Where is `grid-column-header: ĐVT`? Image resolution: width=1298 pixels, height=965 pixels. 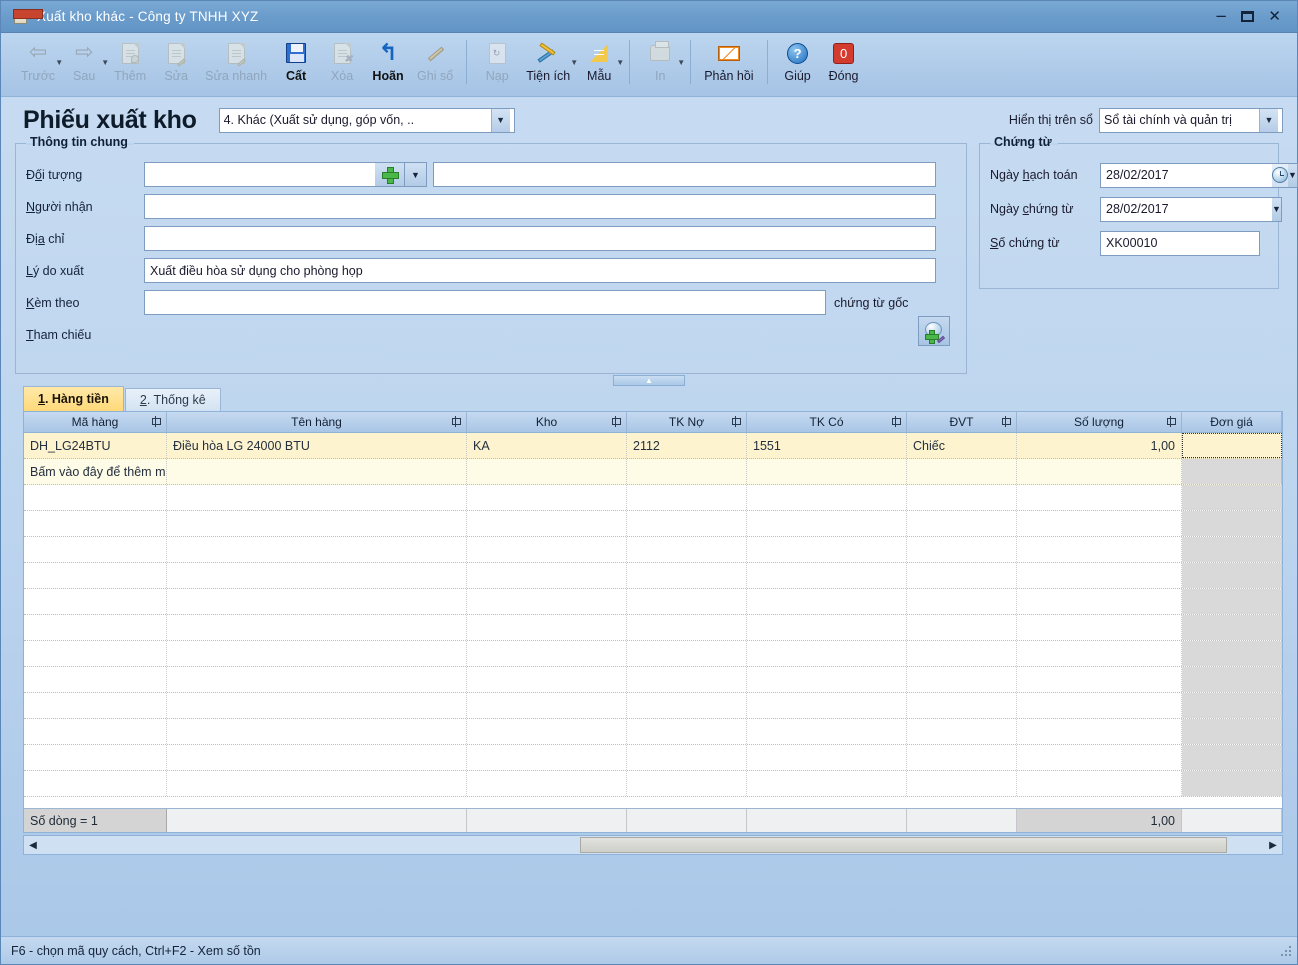
grid-column-header: ĐVT is located at coordinates (962, 422).